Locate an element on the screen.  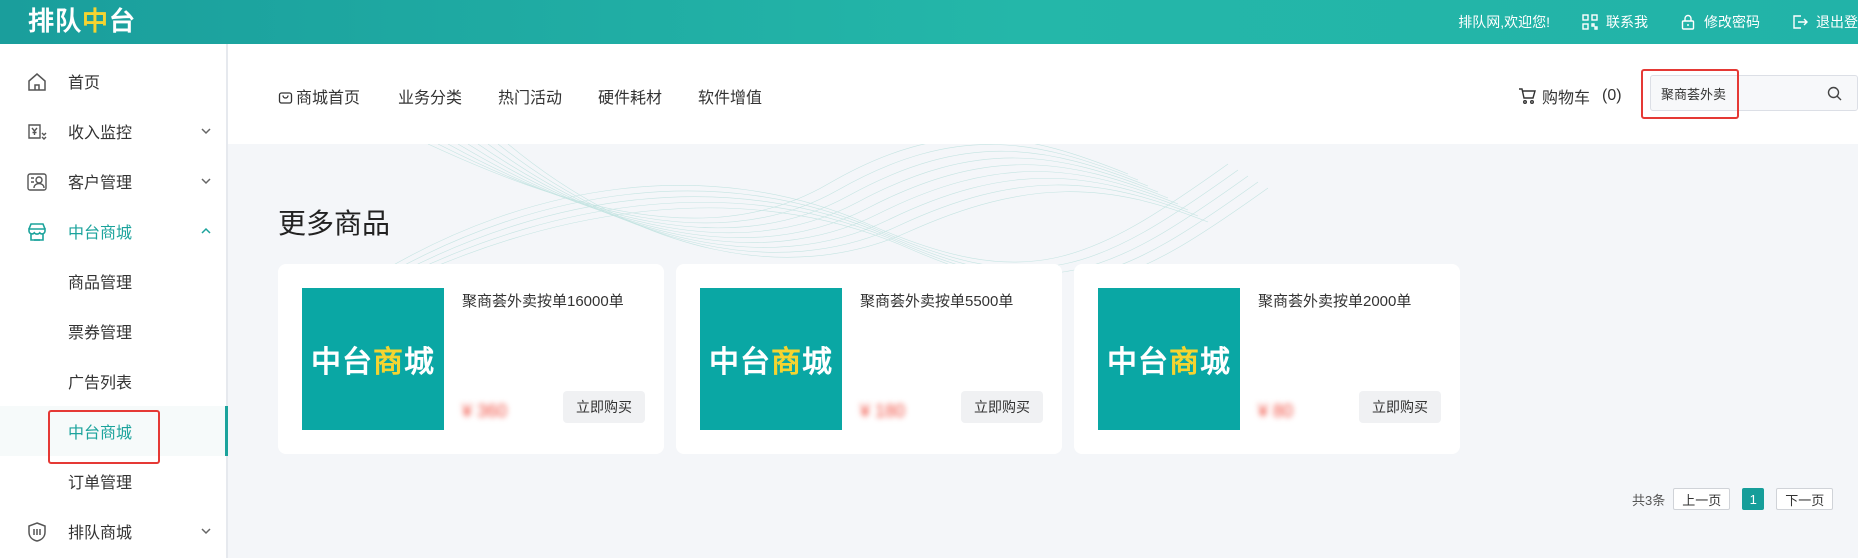
product-card: 中台商城 聚商荟外卖按单5500单 ¥ 180 立即购买 is located at coordinates (869, 359).